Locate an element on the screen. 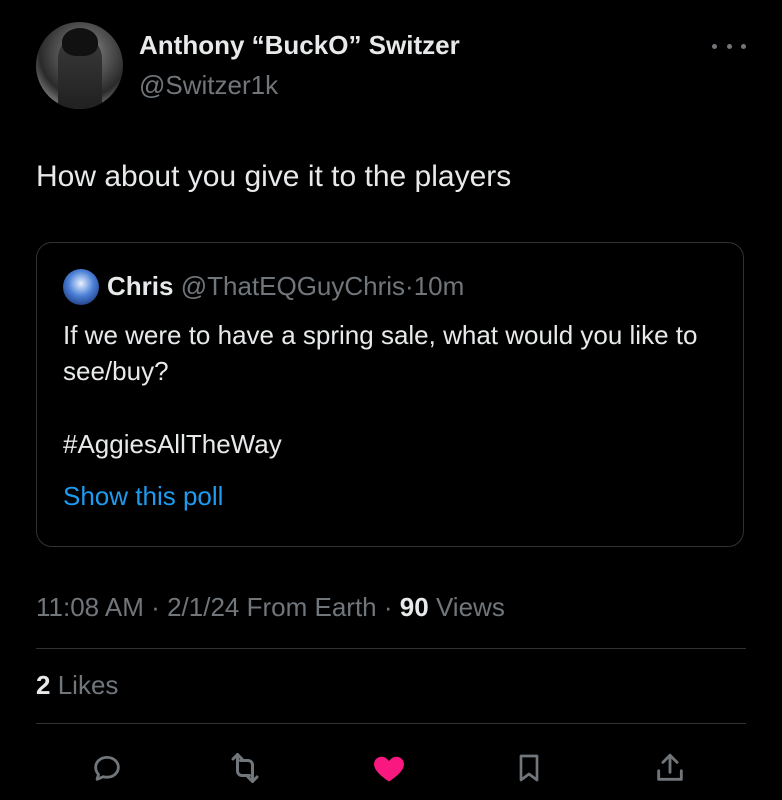 This screenshot has height=800, width=782. tweet-location: From Earth is located at coordinates (311, 607).